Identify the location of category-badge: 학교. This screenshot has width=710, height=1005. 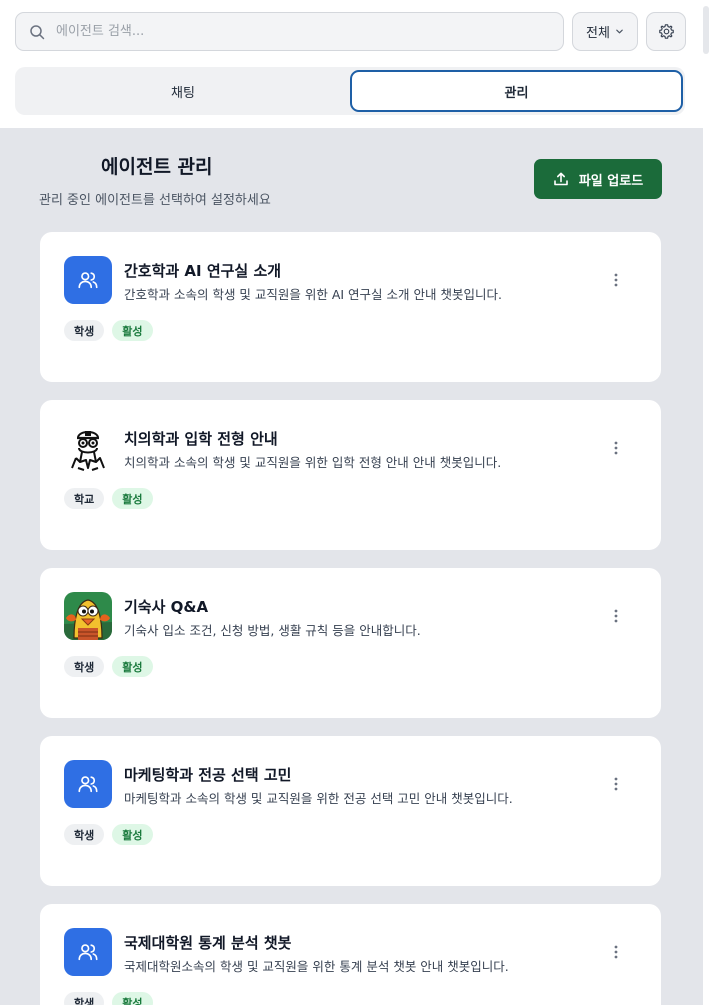
(84, 498).